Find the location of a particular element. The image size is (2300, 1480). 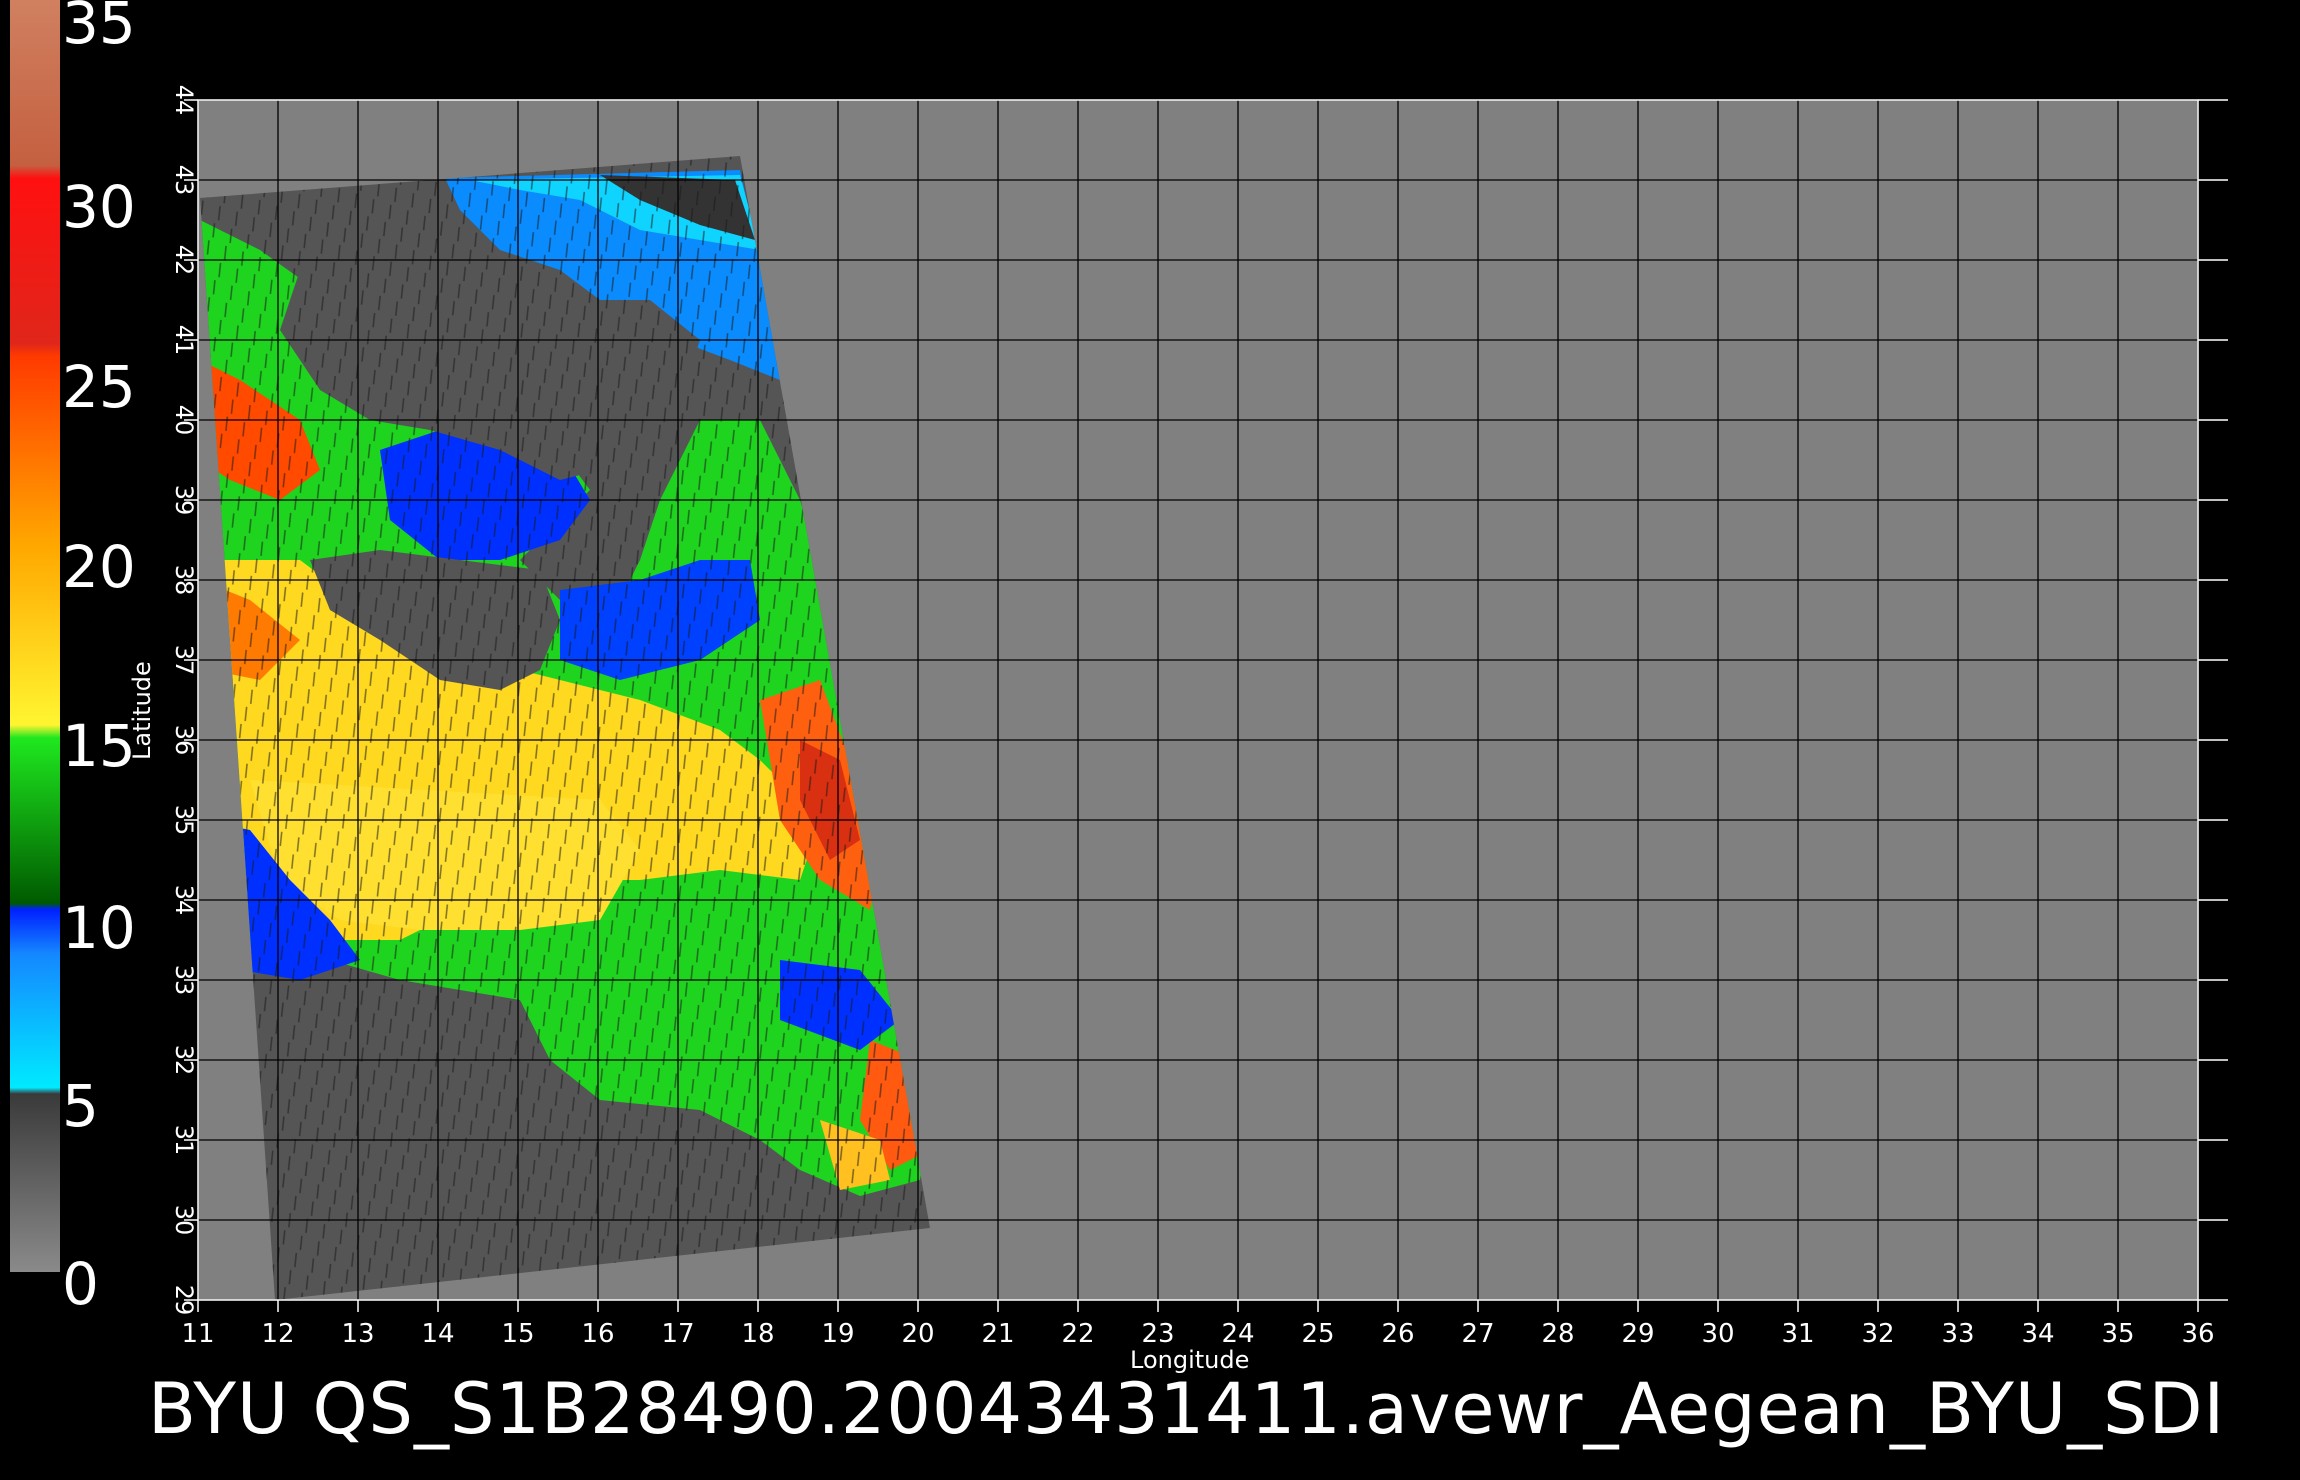

colorbar-label: 35 is located at coordinates (99, 28).